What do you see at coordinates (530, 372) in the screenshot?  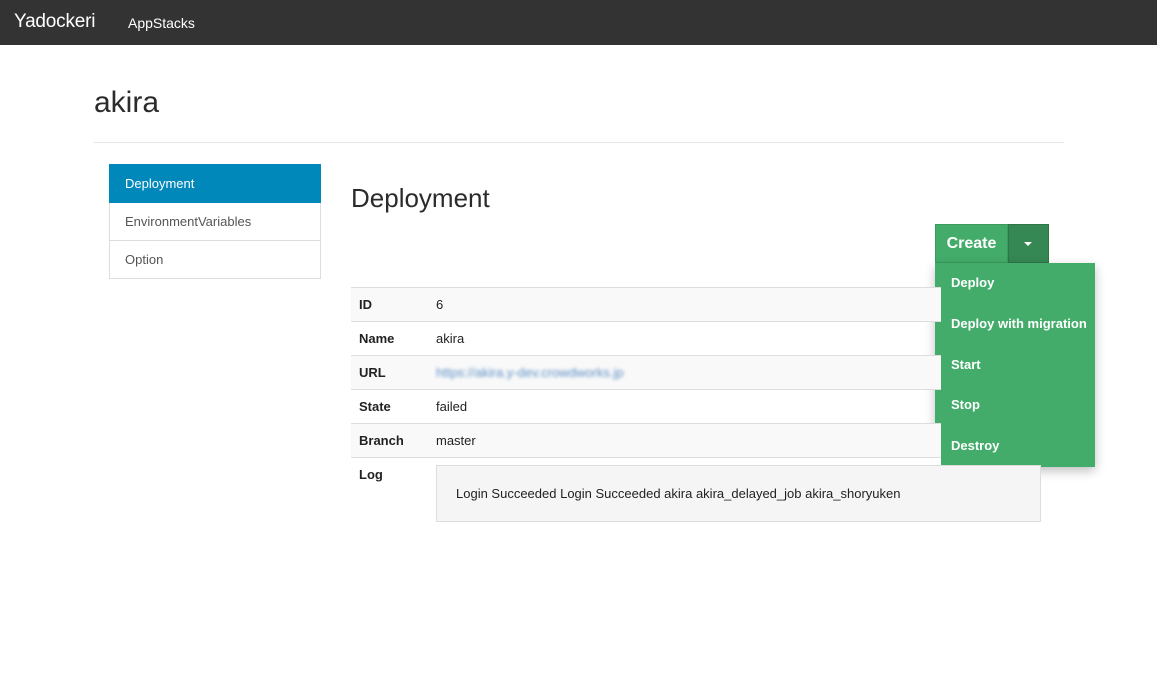 I see `url-link: https://akira.y-dev.crowdworks.jp` at bounding box center [530, 372].